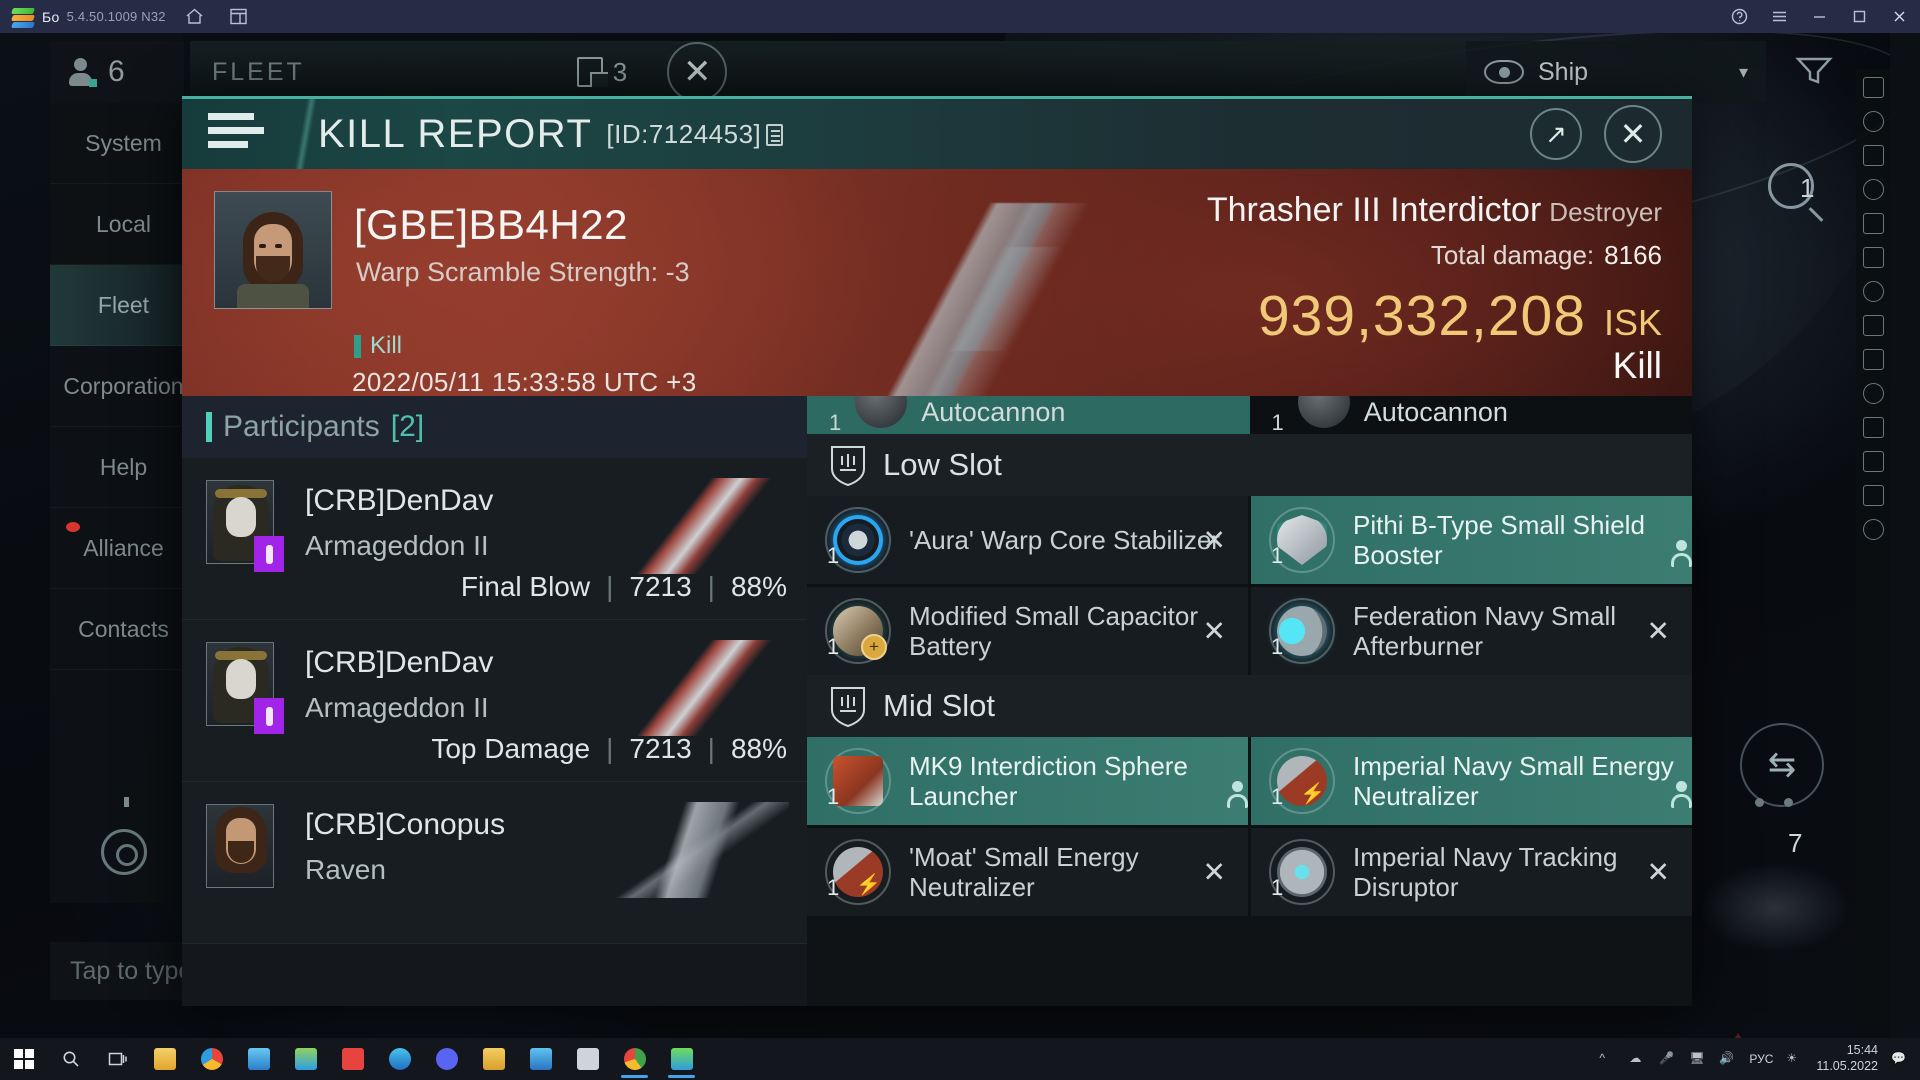  What do you see at coordinates (1633, 134) in the screenshot?
I see `close-icon: ✕` at bounding box center [1633, 134].